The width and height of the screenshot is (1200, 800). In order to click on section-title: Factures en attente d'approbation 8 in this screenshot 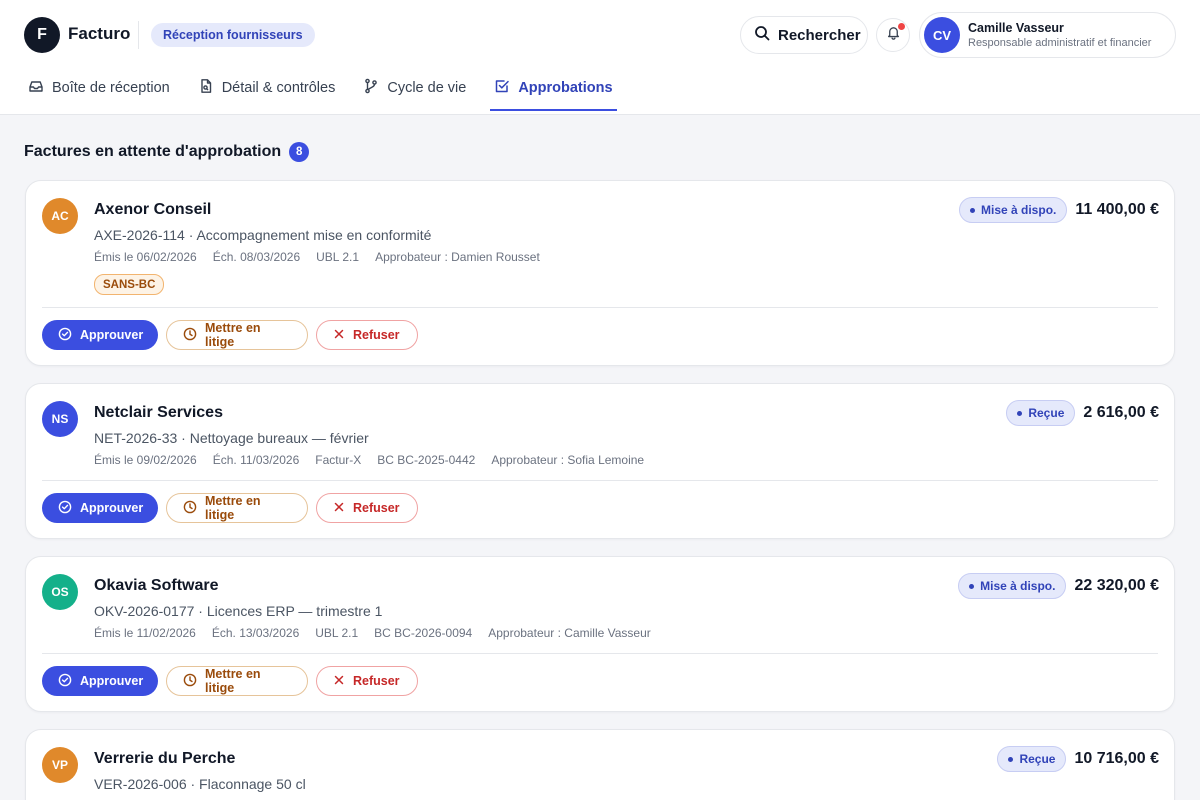, I will do `click(167, 152)`.